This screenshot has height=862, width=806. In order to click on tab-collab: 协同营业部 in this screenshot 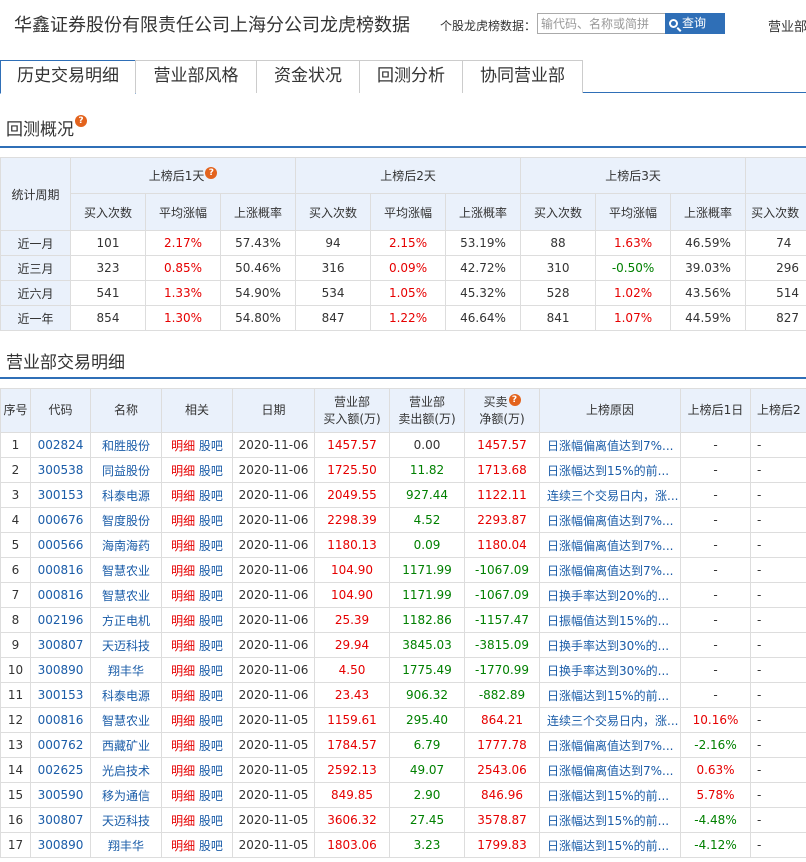, I will do `click(522, 76)`.